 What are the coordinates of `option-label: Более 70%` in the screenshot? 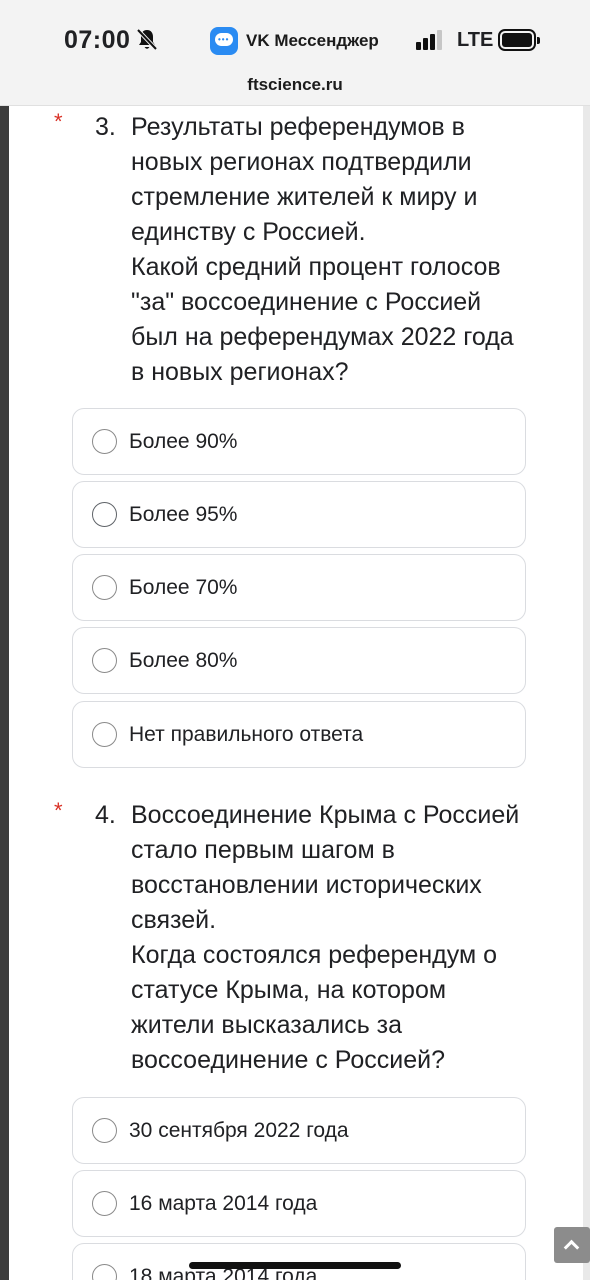 It's located at (183, 587).